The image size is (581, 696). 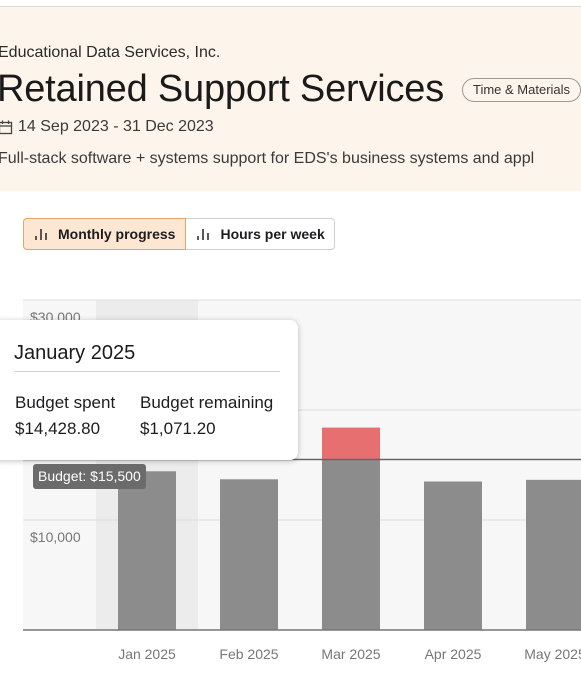 What do you see at coordinates (117, 234) in the screenshot?
I see `tab-label: Monthly progress` at bounding box center [117, 234].